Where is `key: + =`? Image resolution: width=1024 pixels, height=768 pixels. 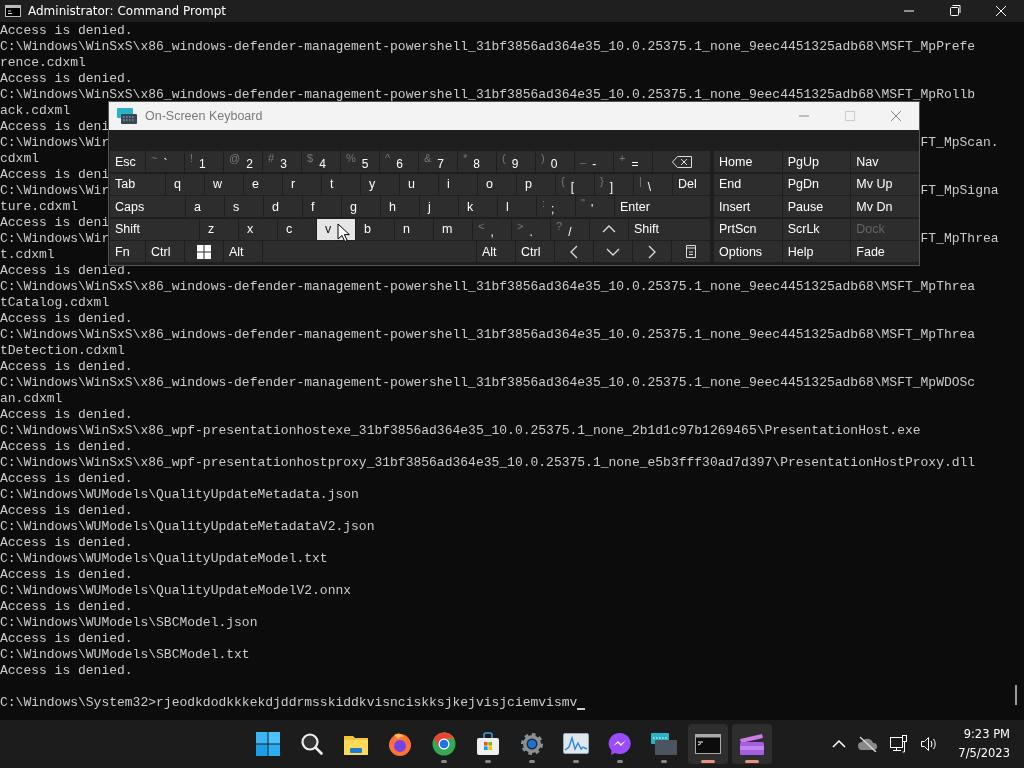 key: + = is located at coordinates (633, 161).